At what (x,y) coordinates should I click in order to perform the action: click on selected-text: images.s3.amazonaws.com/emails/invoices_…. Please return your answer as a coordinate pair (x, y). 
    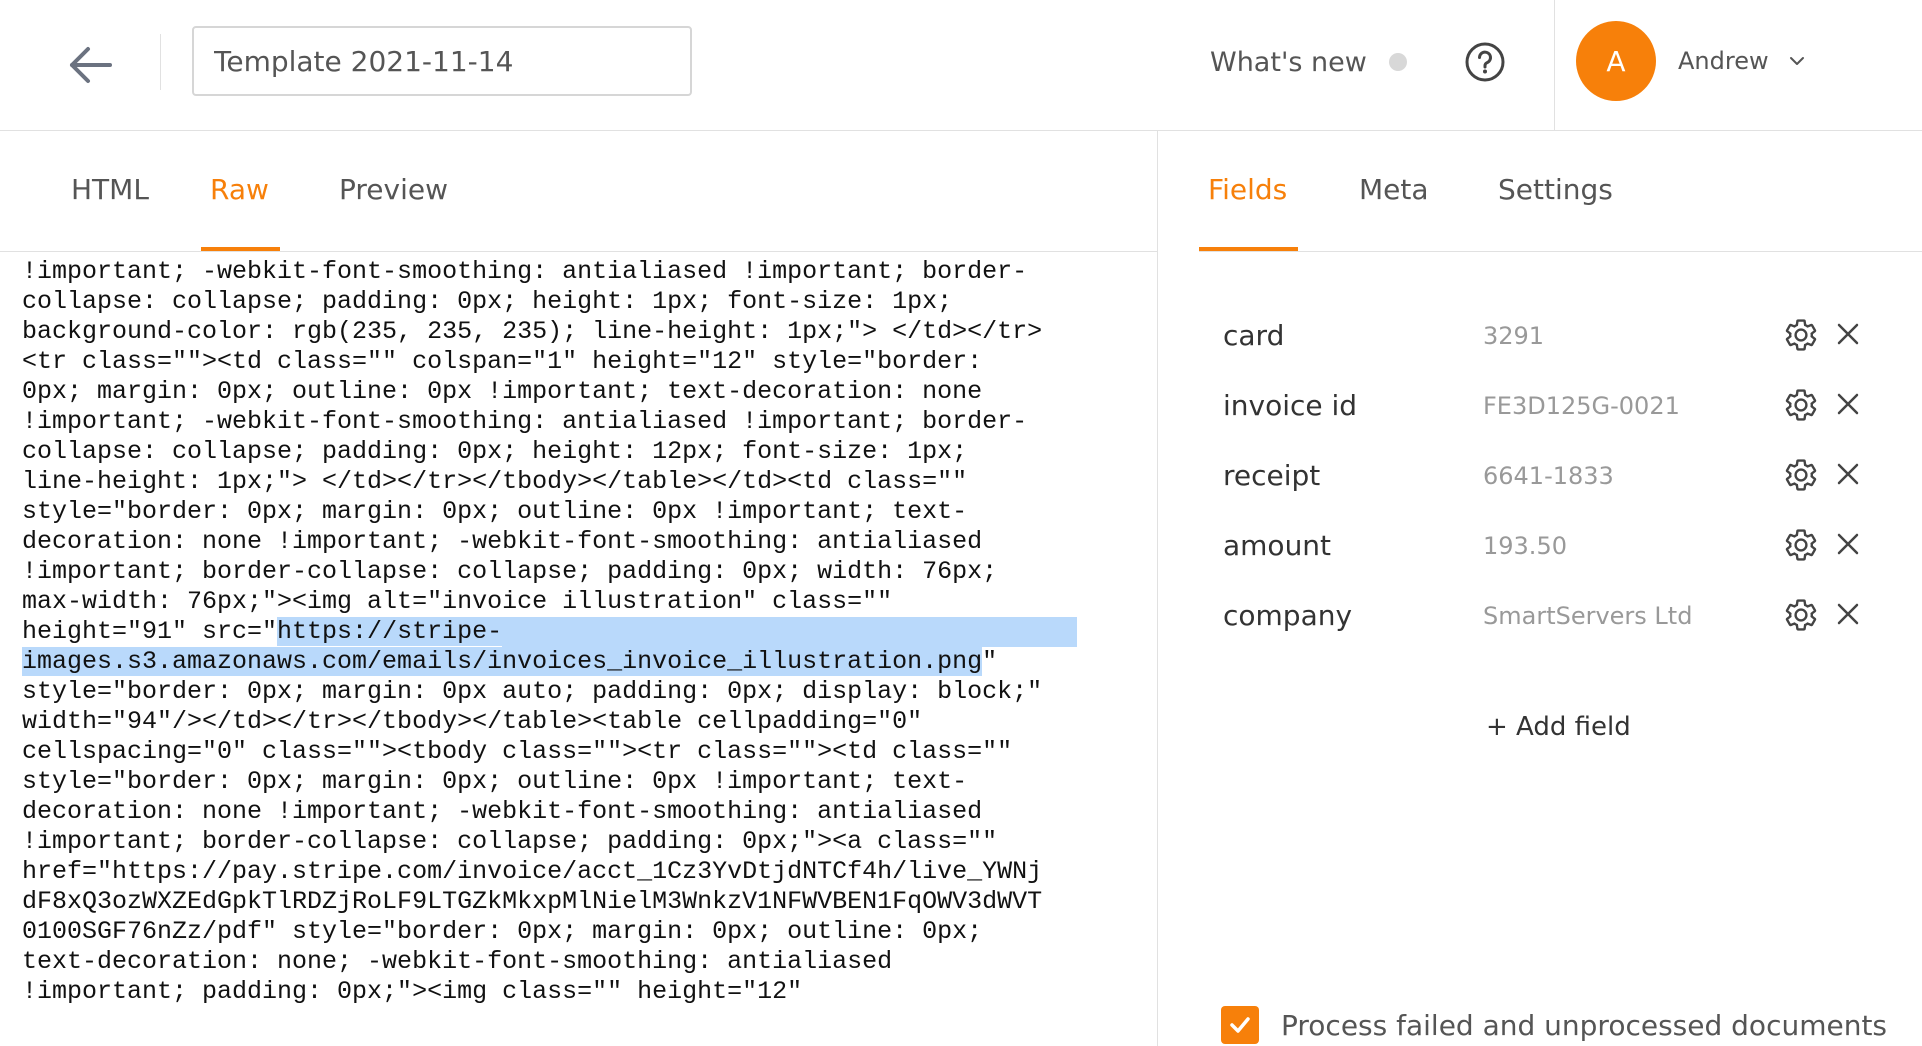
    Looking at the image, I should click on (502, 661).